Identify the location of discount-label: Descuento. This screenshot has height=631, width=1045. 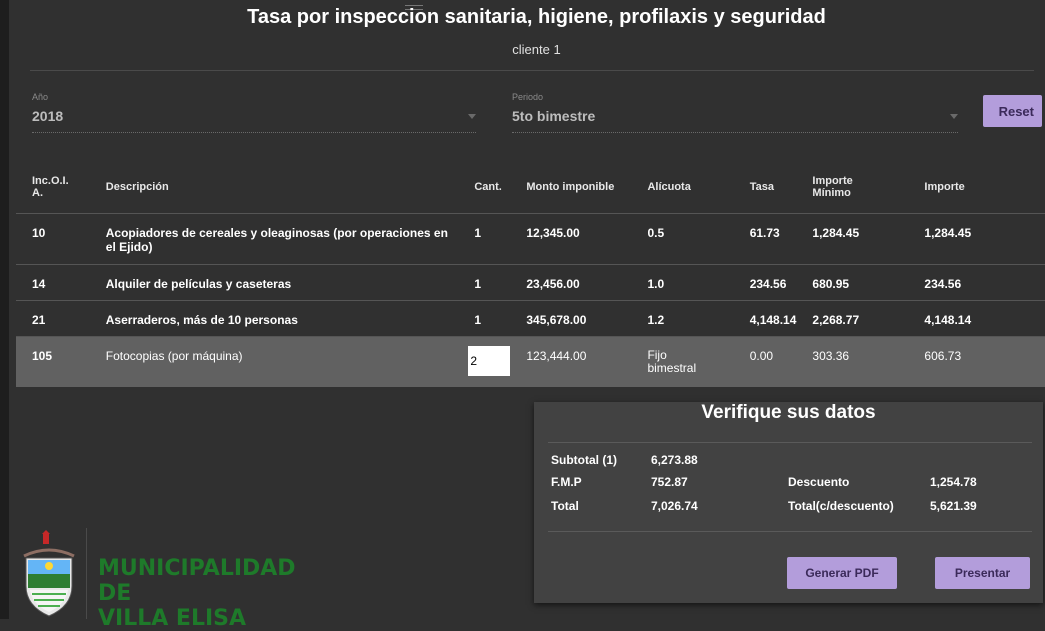
(819, 482).